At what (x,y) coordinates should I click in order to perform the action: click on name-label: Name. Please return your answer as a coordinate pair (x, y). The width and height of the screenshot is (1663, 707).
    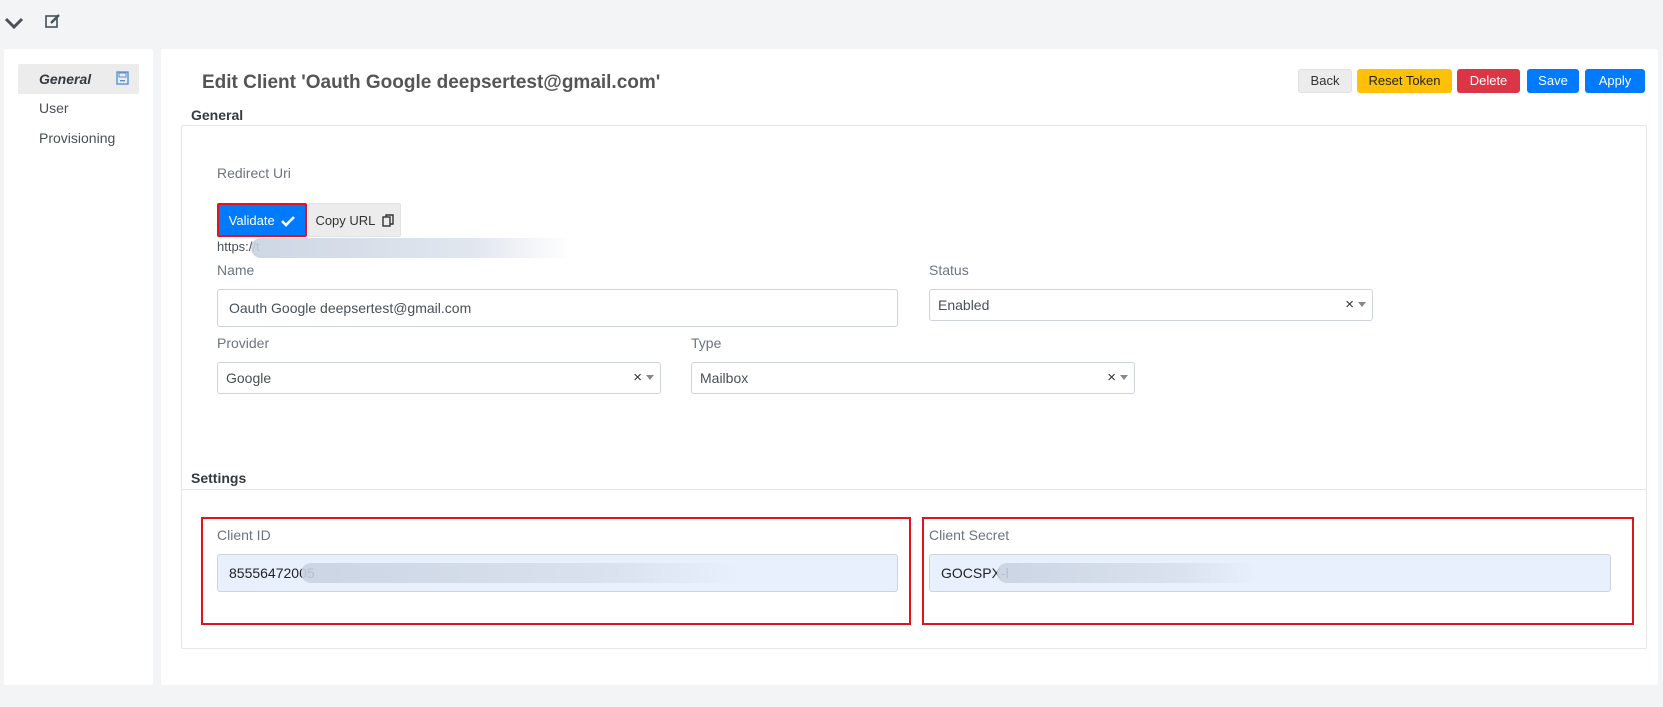
    Looking at the image, I should click on (236, 270).